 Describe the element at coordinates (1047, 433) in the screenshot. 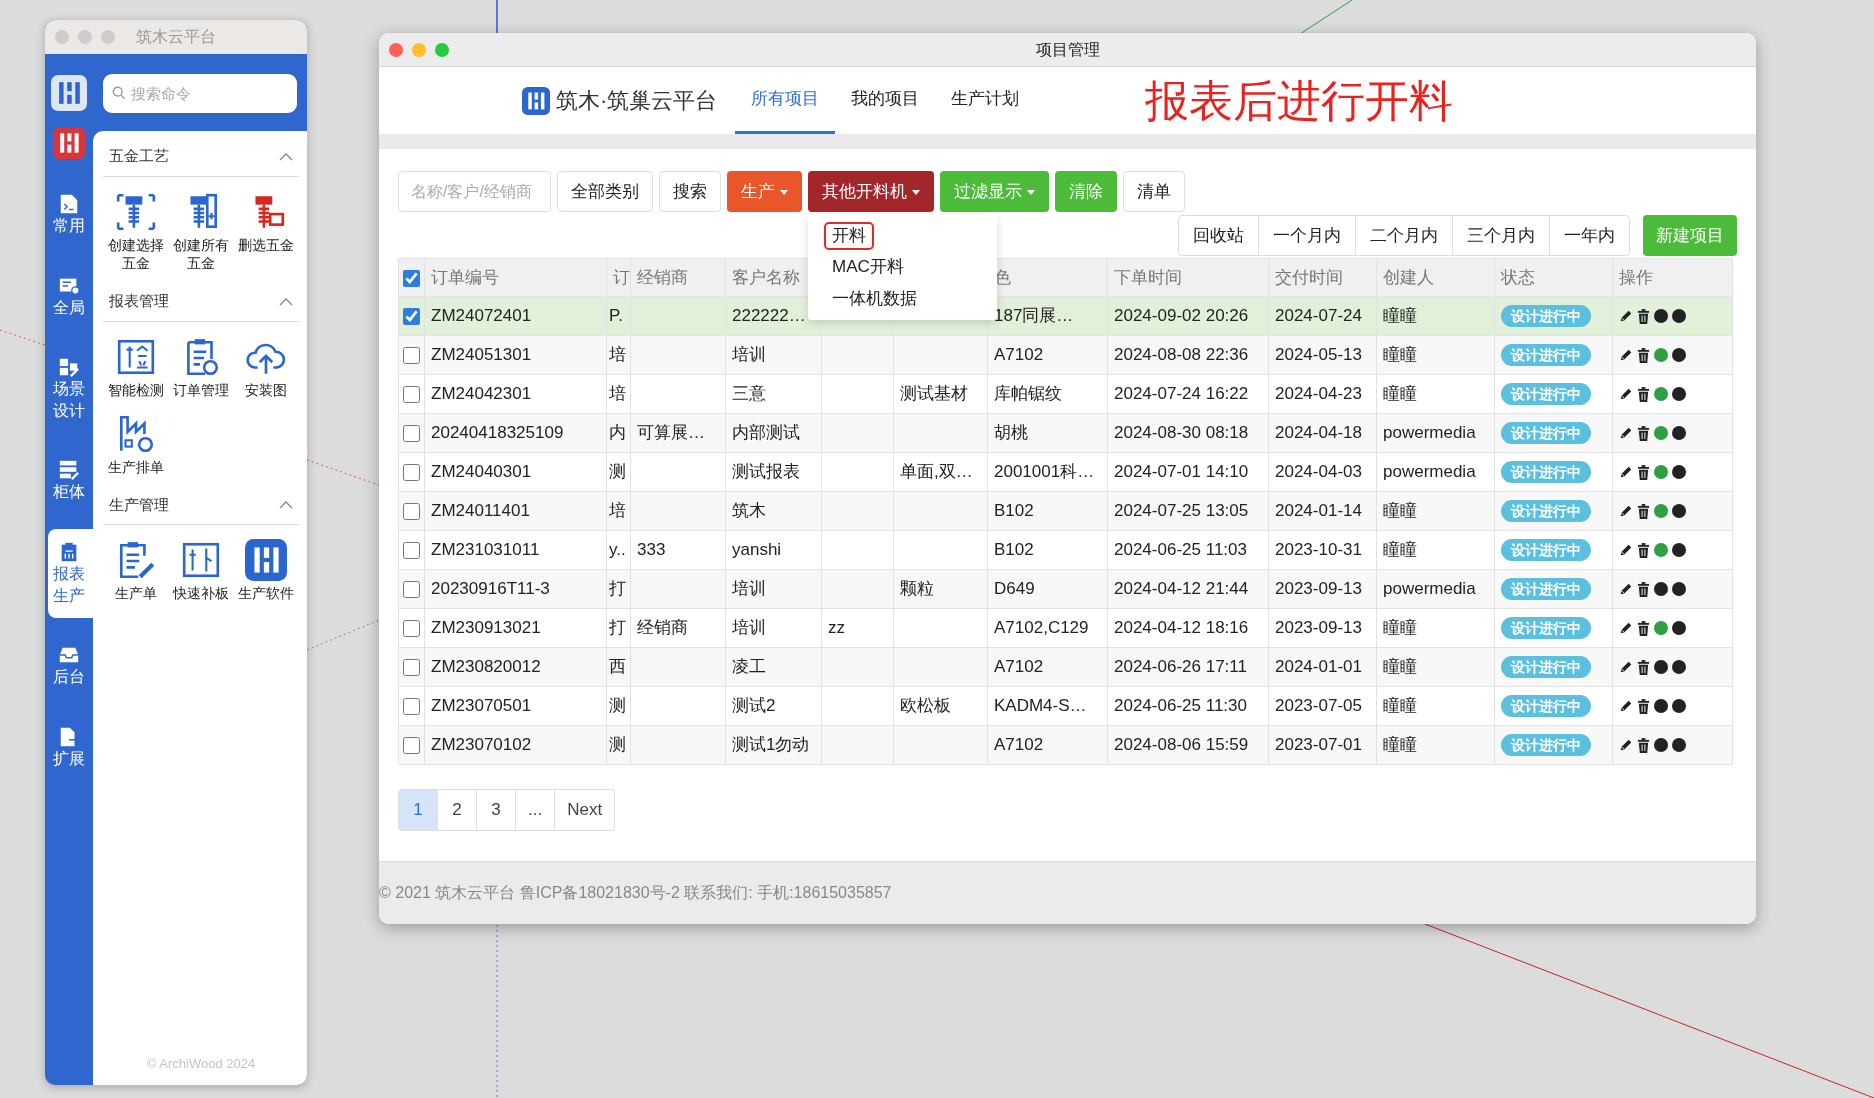

I see `table-cell: 胡桃` at that location.